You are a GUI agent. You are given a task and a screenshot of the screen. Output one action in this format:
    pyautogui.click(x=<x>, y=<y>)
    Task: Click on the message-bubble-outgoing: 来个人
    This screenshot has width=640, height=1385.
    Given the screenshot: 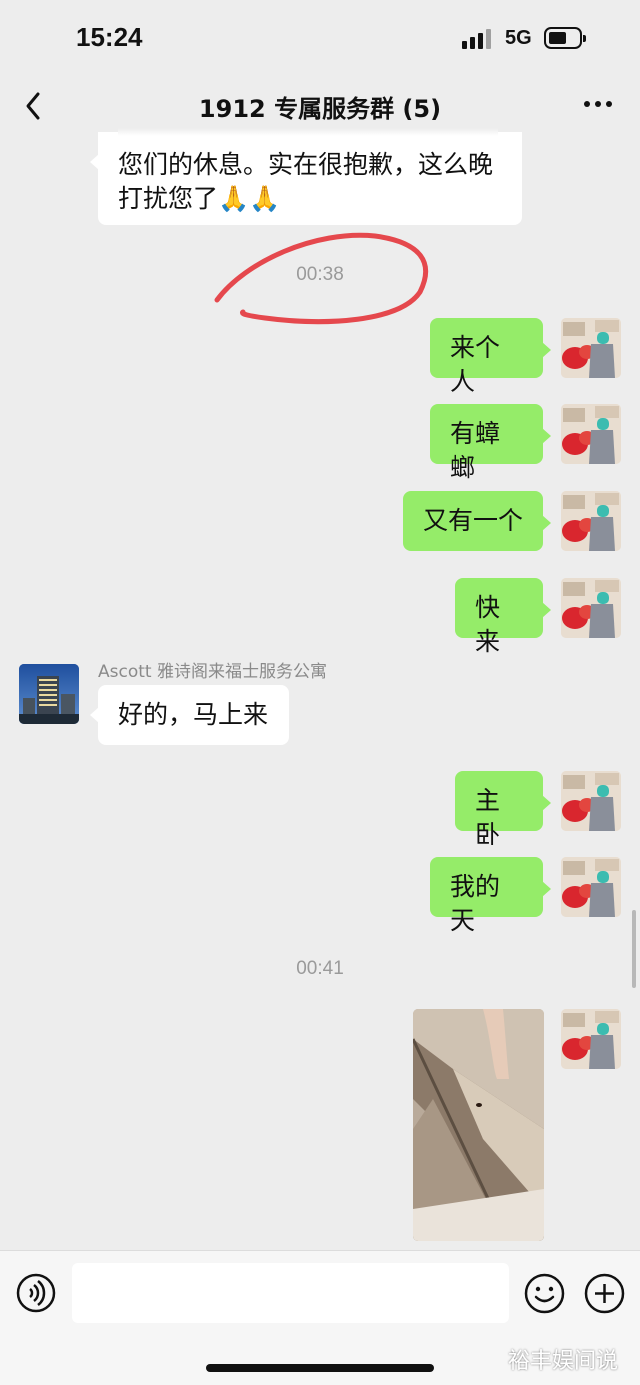 What is the action you would take?
    pyautogui.click(x=490, y=357)
    